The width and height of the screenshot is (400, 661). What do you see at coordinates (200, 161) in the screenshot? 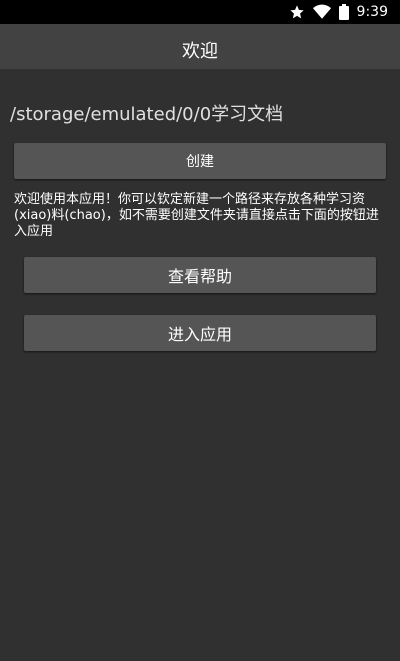
I see `create-button: 创建` at bounding box center [200, 161].